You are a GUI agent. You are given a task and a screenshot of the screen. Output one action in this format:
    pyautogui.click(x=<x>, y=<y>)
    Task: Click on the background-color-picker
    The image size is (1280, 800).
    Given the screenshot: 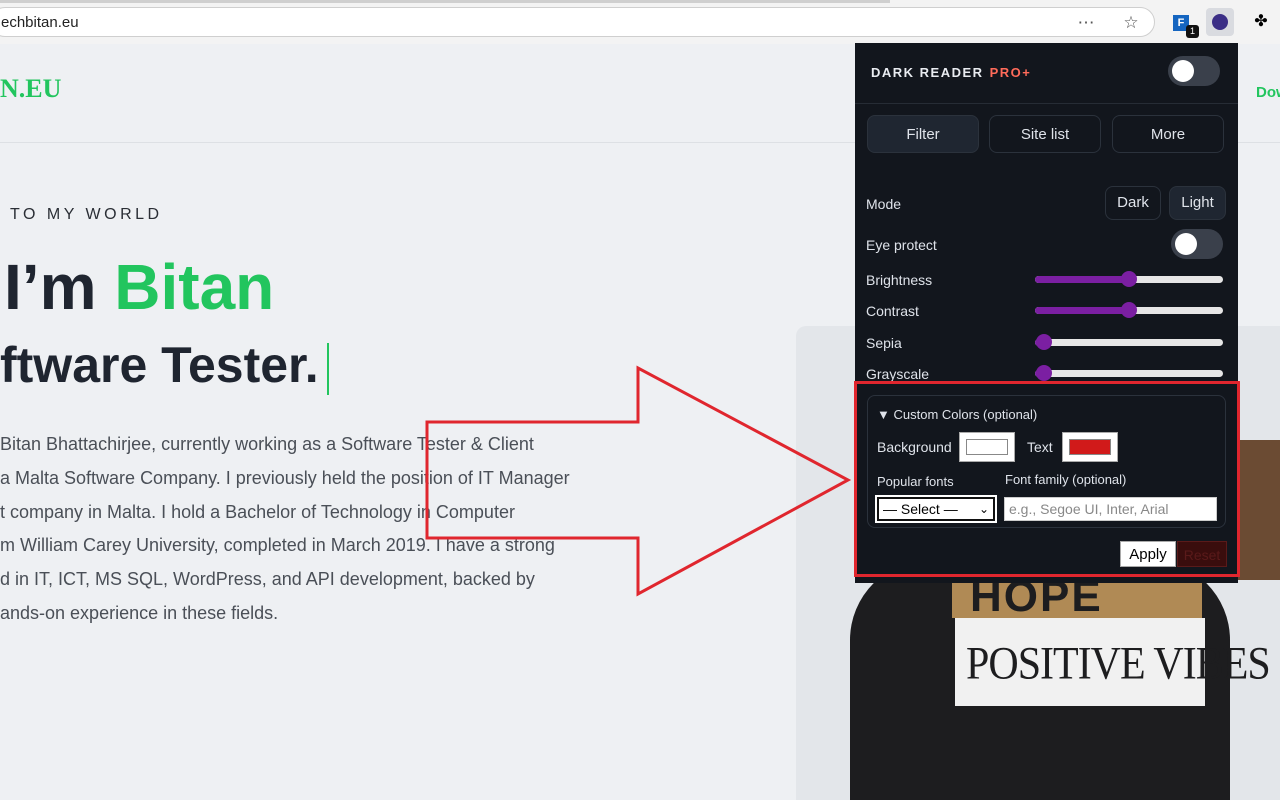 What is the action you would take?
    pyautogui.click(x=987, y=447)
    